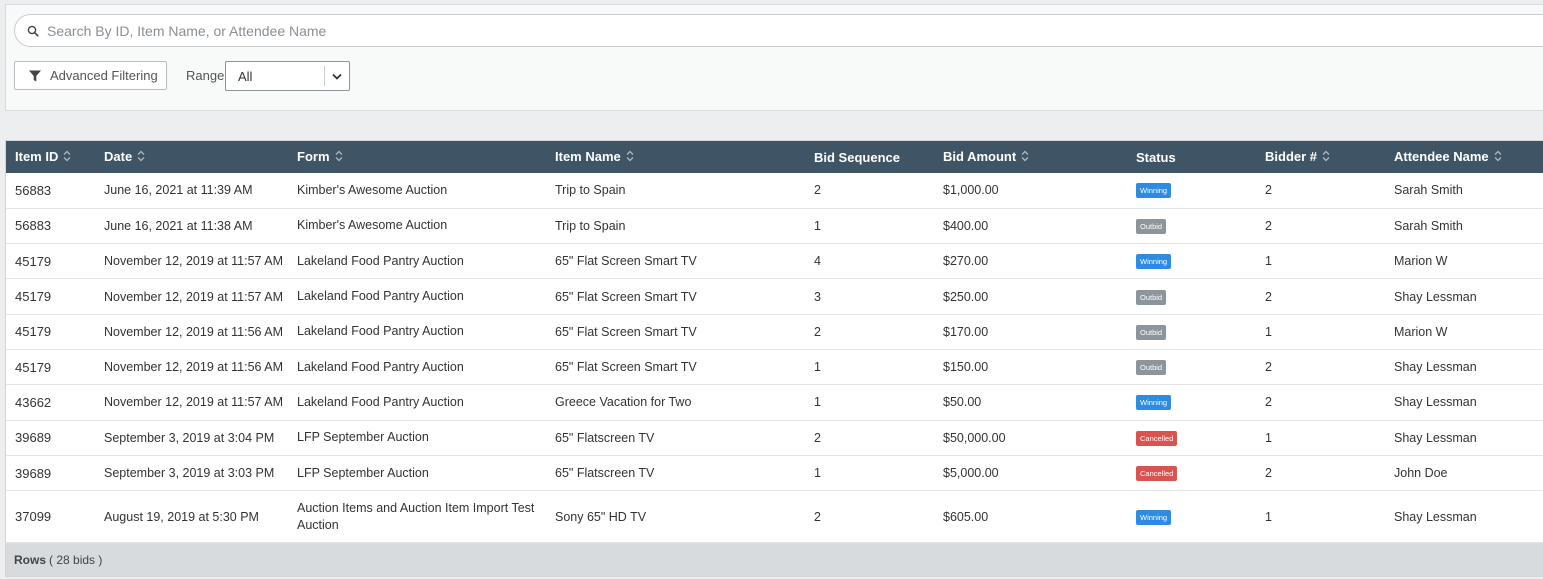 Image resolution: width=1543 pixels, height=579 pixels. Describe the element at coordinates (605, 437) in the screenshot. I see `item-name-cell: 65" Flatscreen TV` at that location.